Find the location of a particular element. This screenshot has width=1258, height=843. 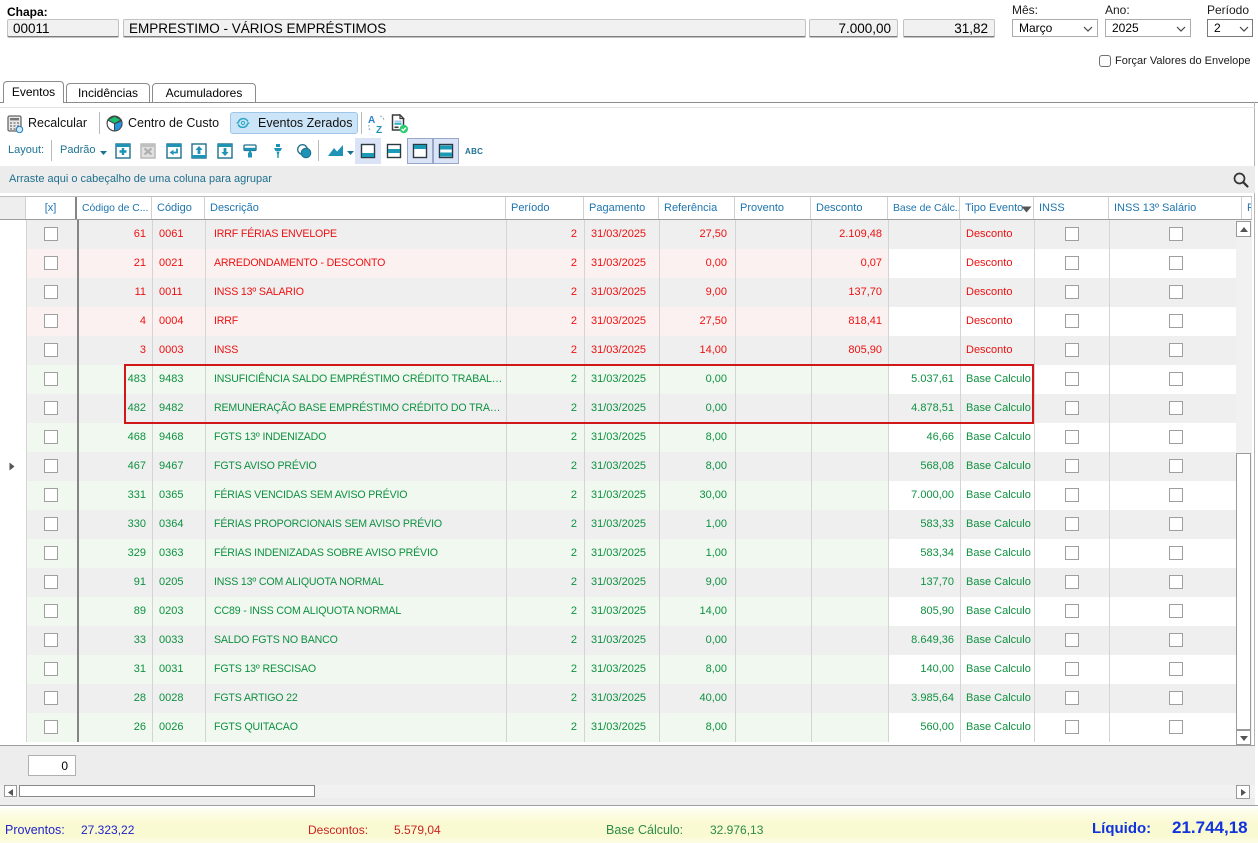

svg-text: A is located at coordinates (371, 120).